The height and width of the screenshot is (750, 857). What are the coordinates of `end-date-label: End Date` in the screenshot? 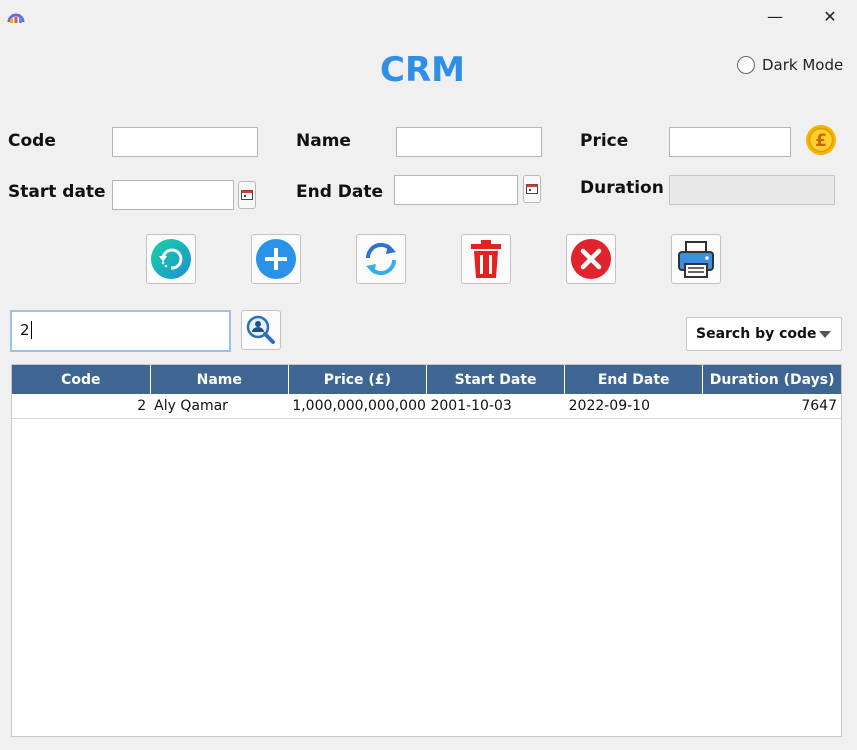 It's located at (340, 192).